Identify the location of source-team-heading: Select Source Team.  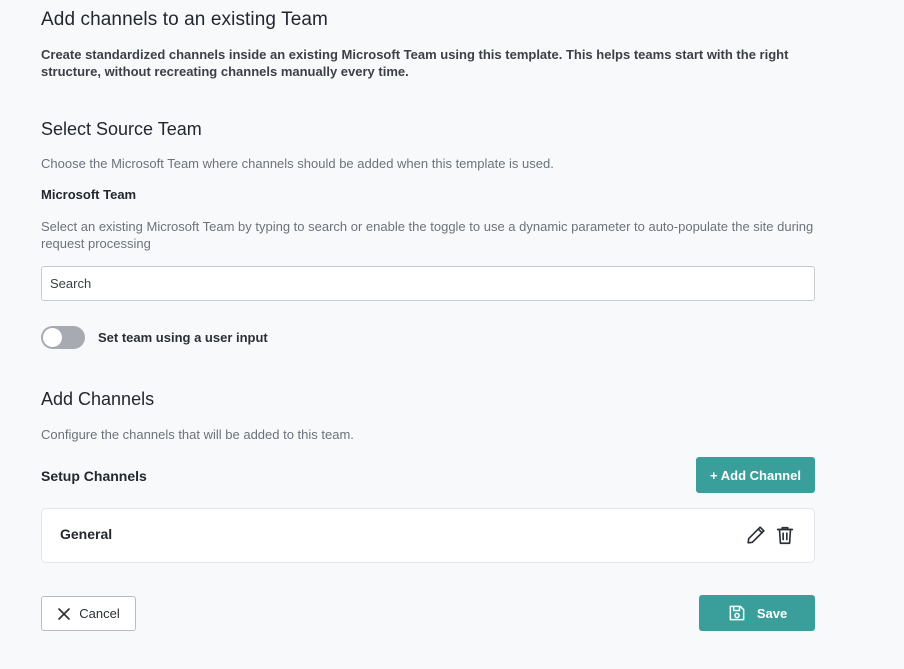
(121, 129).